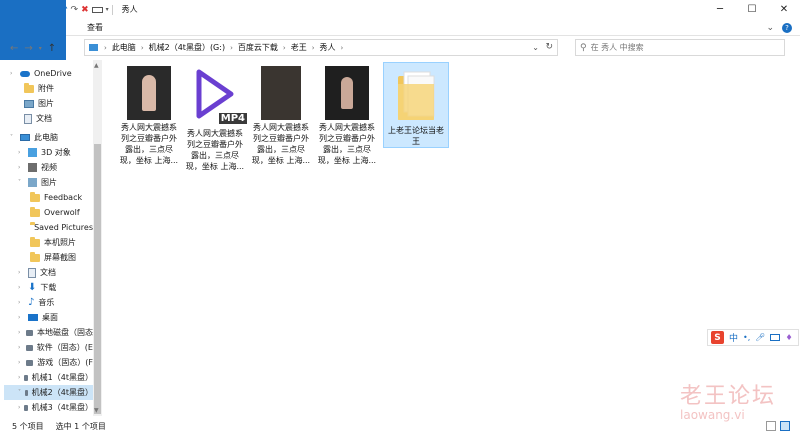 Image resolution: width=800 pixels, height=436 pixels. I want to click on expand-ribbon-icon: ⌄, so click(770, 28).